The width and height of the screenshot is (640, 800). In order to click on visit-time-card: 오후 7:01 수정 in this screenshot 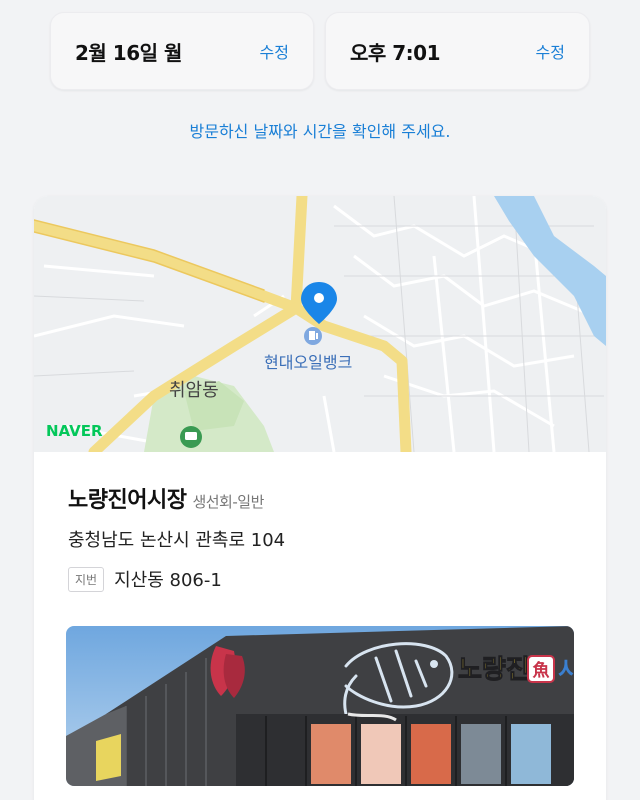, I will do `click(457, 51)`.